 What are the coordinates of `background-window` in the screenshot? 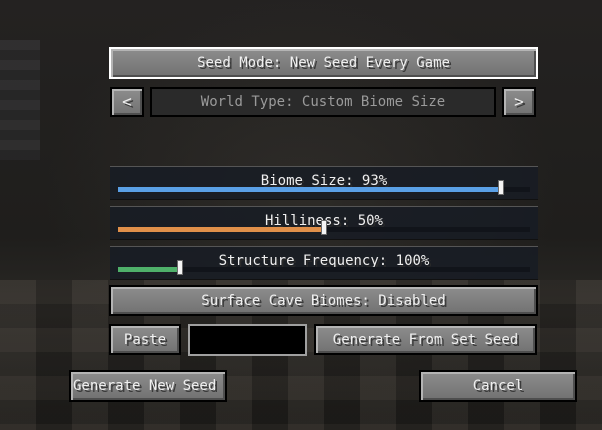 It's located at (20, 100).